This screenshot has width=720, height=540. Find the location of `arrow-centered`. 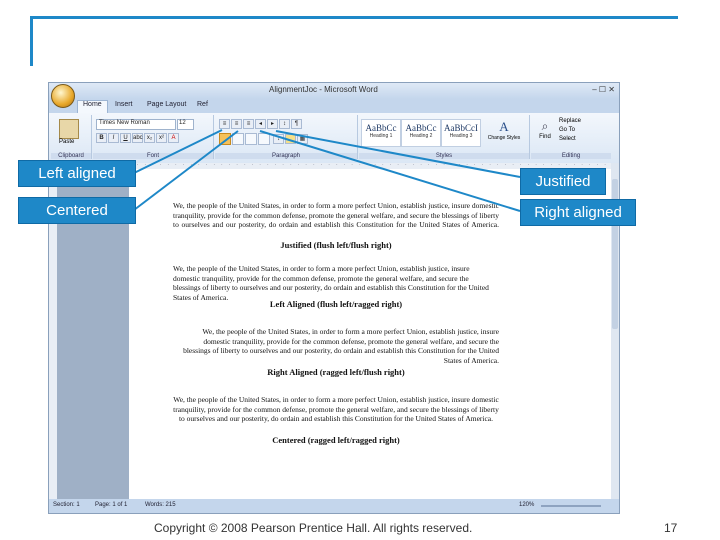

arrow-centered is located at coordinates (186, 170).